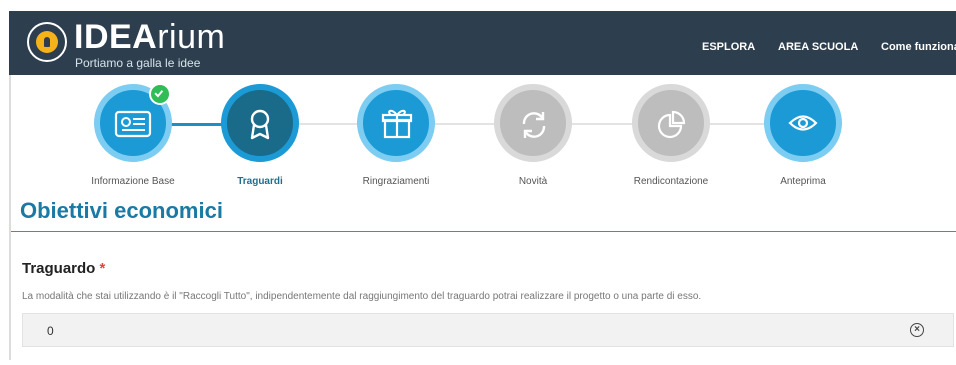 This screenshot has height=365, width=956. What do you see at coordinates (260, 181) in the screenshot?
I see `step-label-traguardi: Traguardi` at bounding box center [260, 181].